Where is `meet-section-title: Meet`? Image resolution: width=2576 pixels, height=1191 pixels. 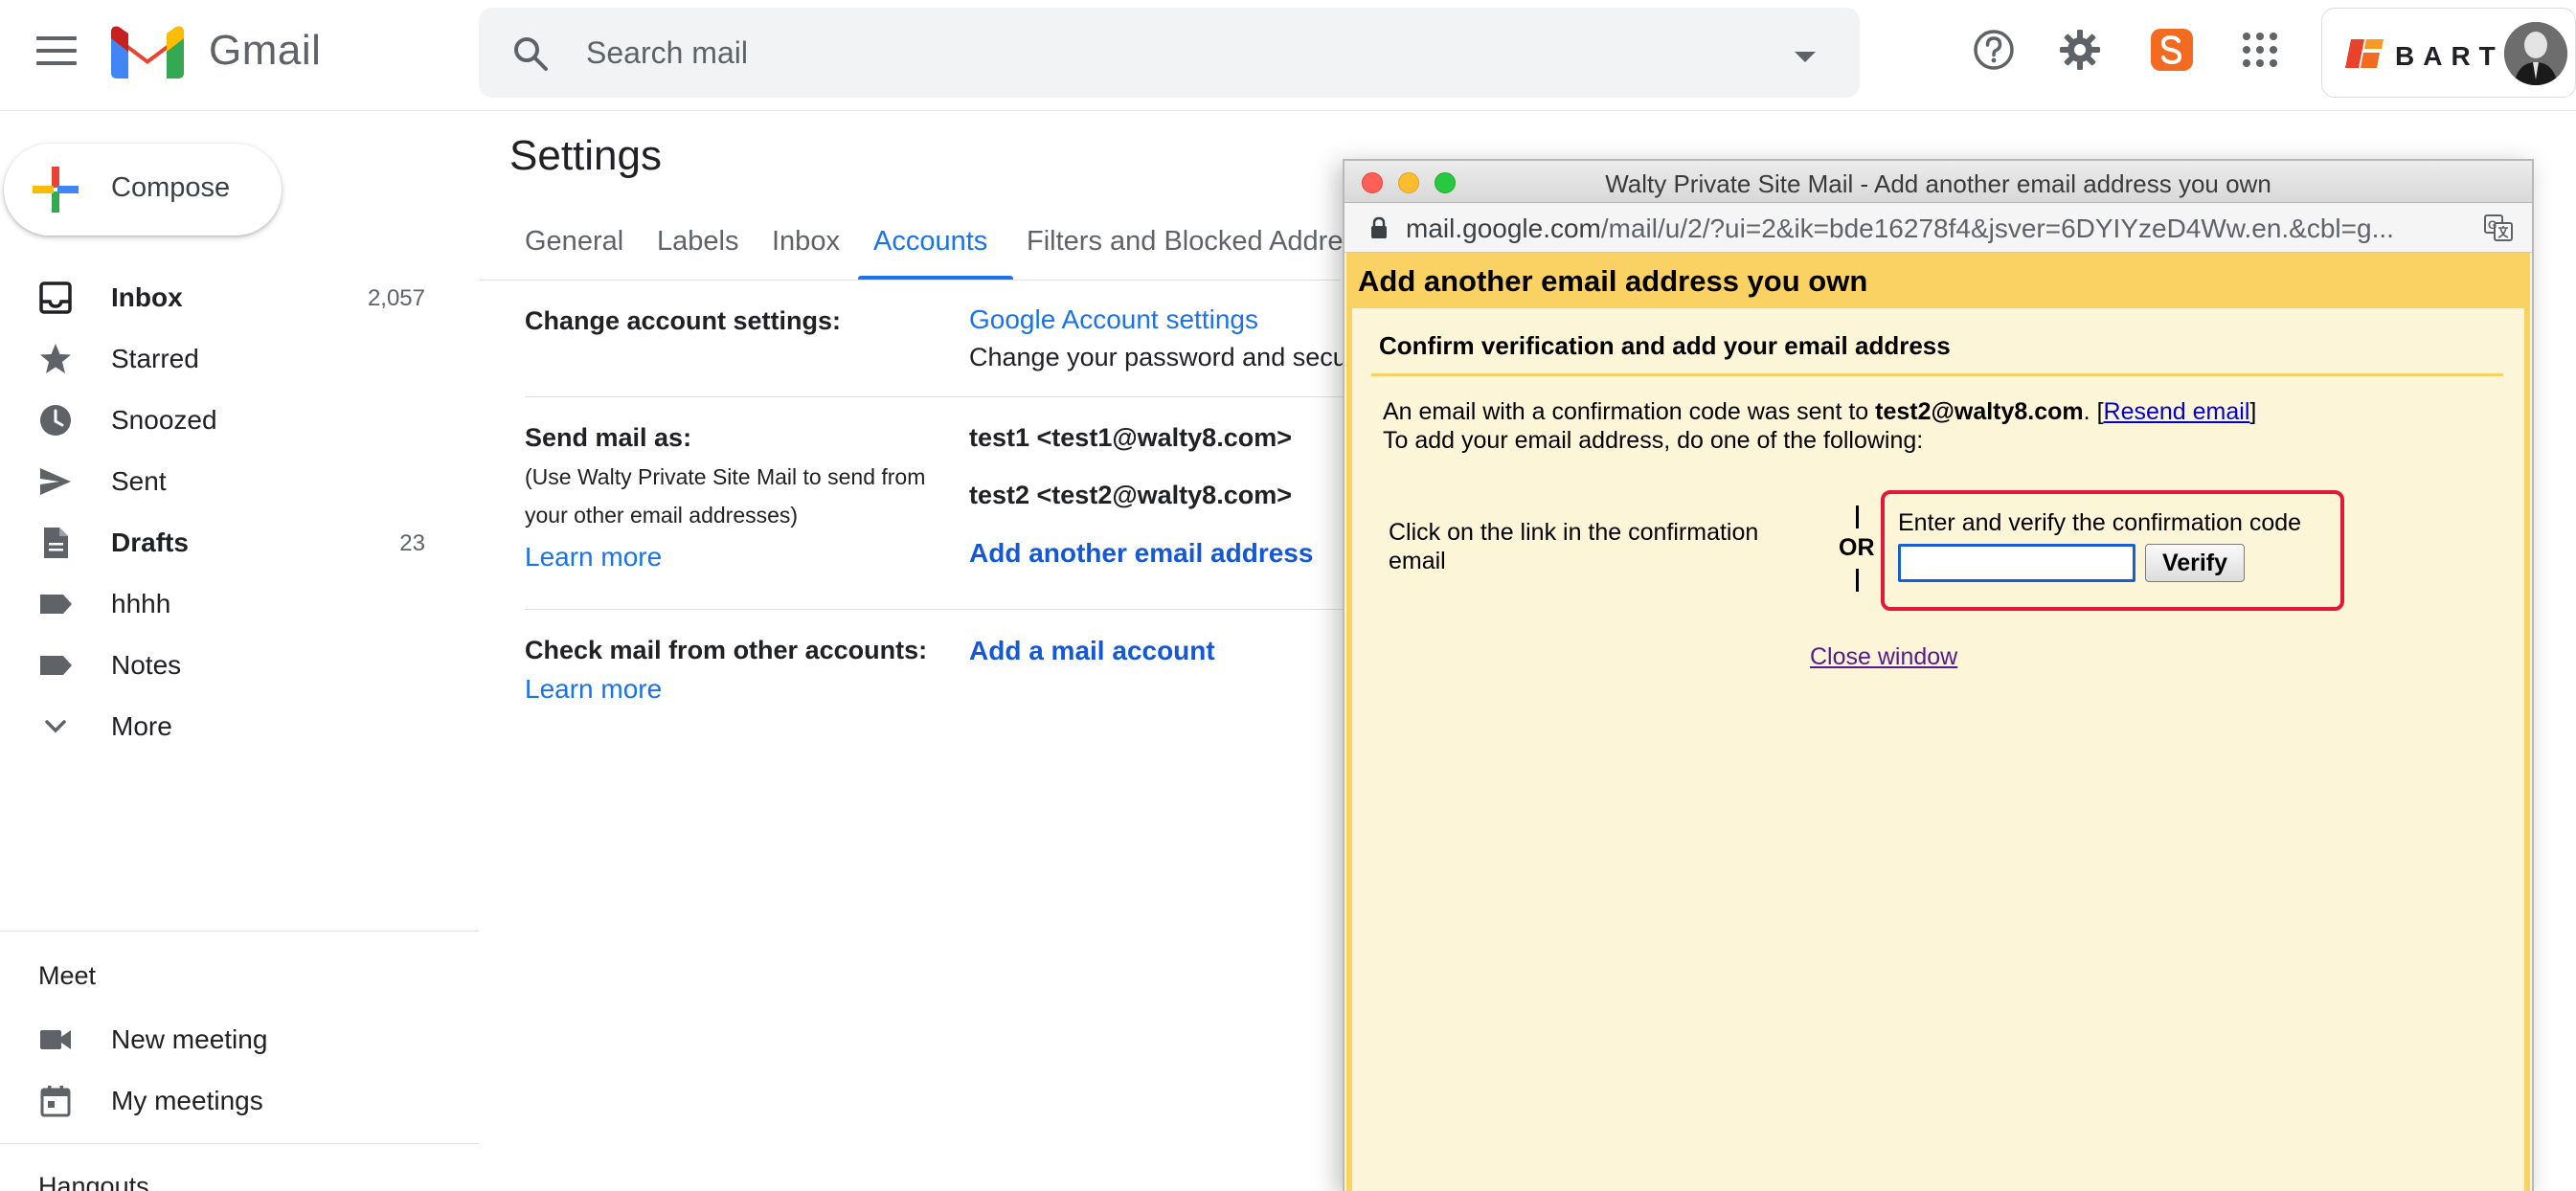 meet-section-title: Meet is located at coordinates (67, 975).